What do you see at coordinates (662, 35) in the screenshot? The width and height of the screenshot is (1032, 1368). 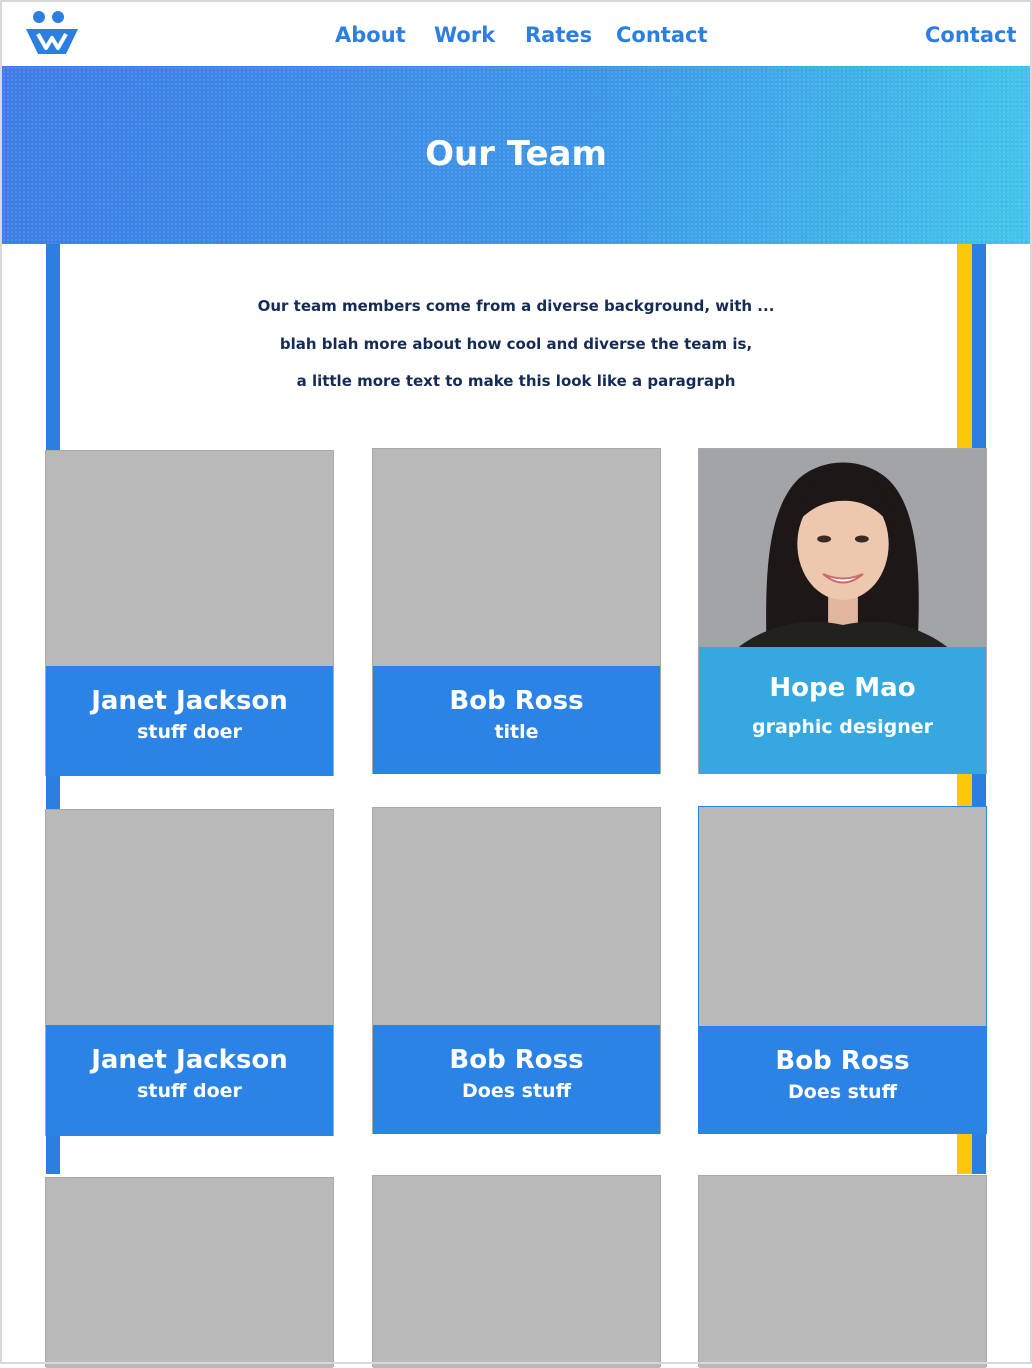 I see `nav-link-contact: Contact` at bounding box center [662, 35].